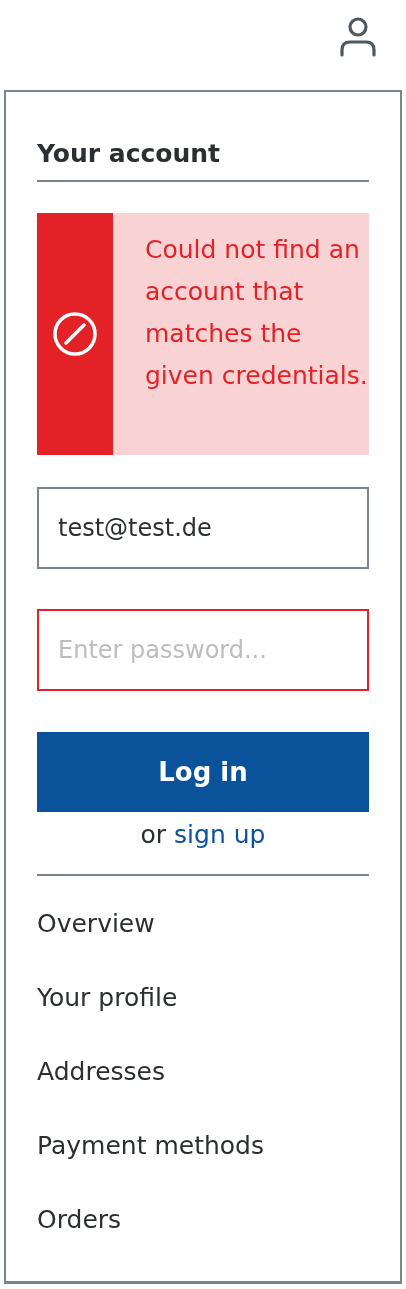  Describe the element at coordinates (75, 334) in the screenshot. I see `blocked-icon` at that location.